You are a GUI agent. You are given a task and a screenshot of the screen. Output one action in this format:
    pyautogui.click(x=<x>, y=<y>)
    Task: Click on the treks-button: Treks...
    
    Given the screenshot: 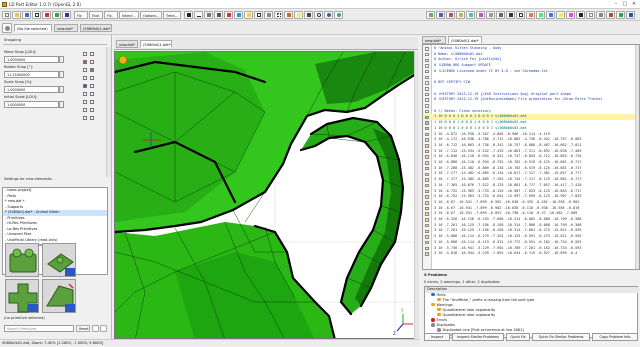 What is the action you would take?
    pyautogui.click(x=172, y=14)
    